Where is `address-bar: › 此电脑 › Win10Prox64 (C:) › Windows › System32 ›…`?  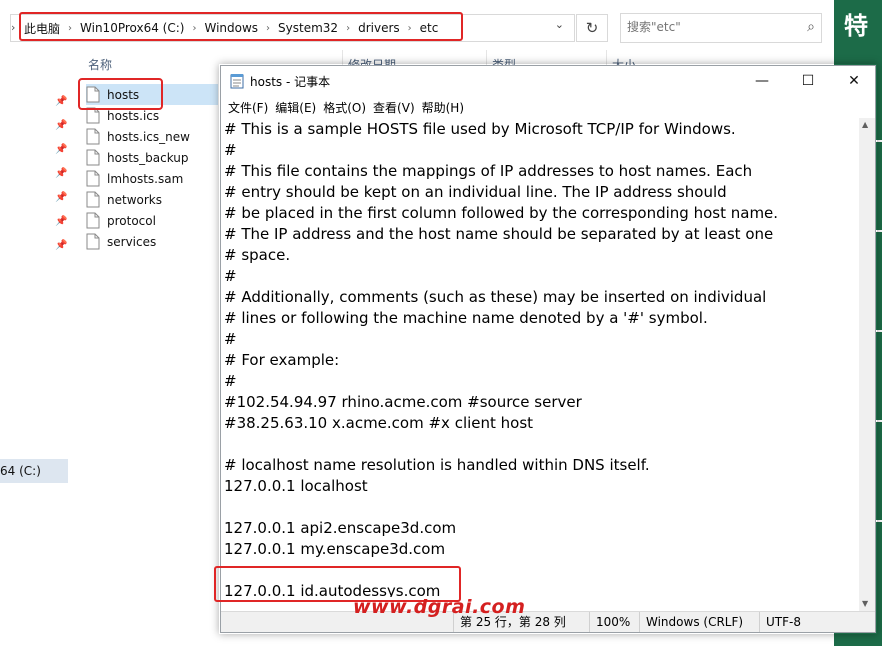 address-bar: › 此电脑 › Win10Prox64 (C:) › Windows › System32 ›… is located at coordinates (292, 28).